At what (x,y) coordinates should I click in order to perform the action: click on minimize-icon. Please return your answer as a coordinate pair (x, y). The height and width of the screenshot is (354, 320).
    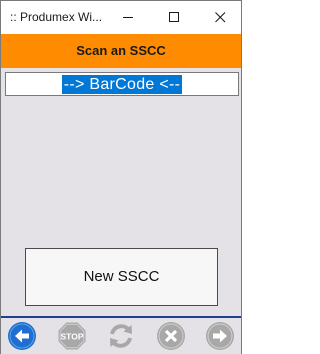
    Looking at the image, I should click on (128, 17).